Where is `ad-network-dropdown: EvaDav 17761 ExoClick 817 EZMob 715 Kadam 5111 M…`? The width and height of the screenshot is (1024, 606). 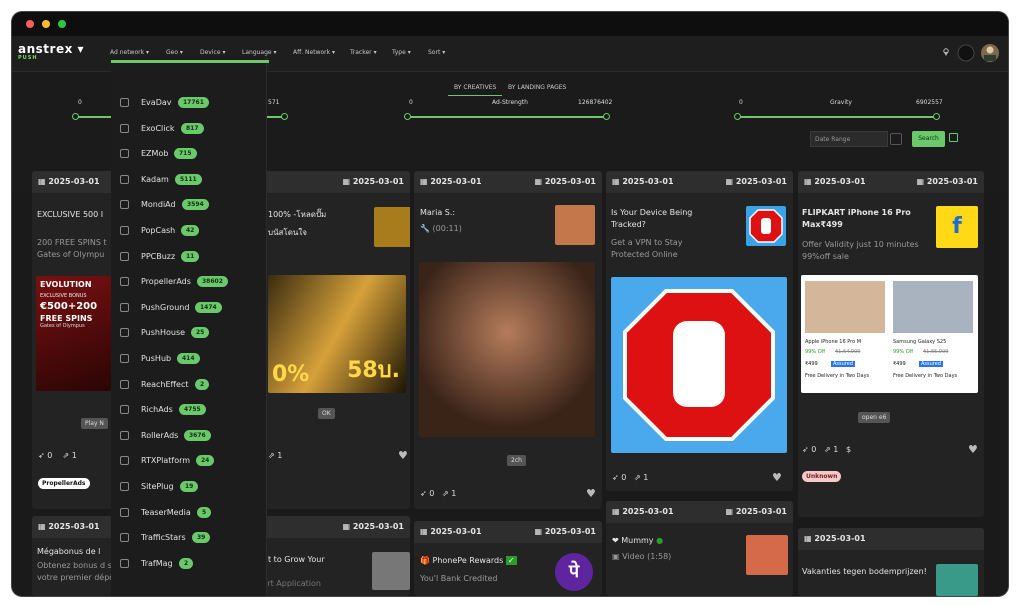
ad-network-dropdown: EvaDav 17761 ExoClick 817 EZMob 715 Kadam 5111 M… is located at coordinates (190, 326).